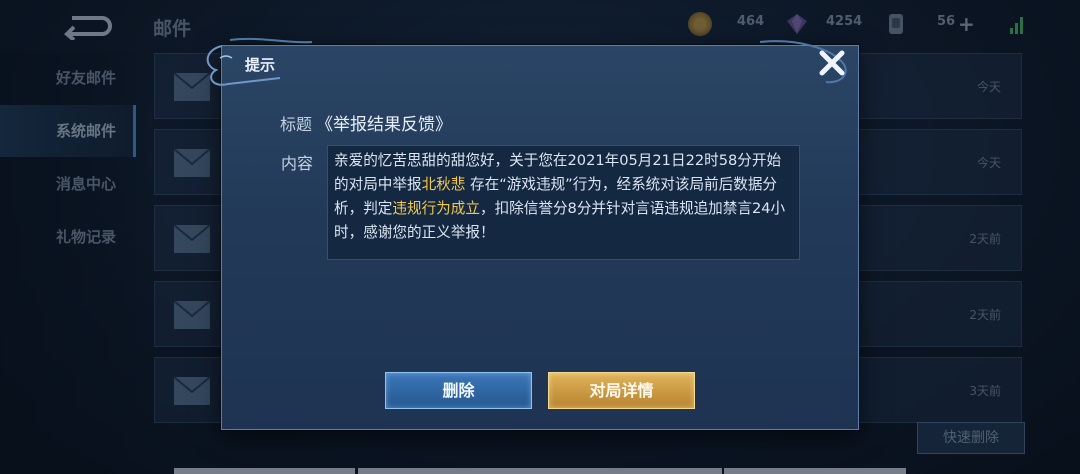 The height and width of the screenshot is (474, 1080). I want to click on dialog-header-ornament, so click(526, 61).